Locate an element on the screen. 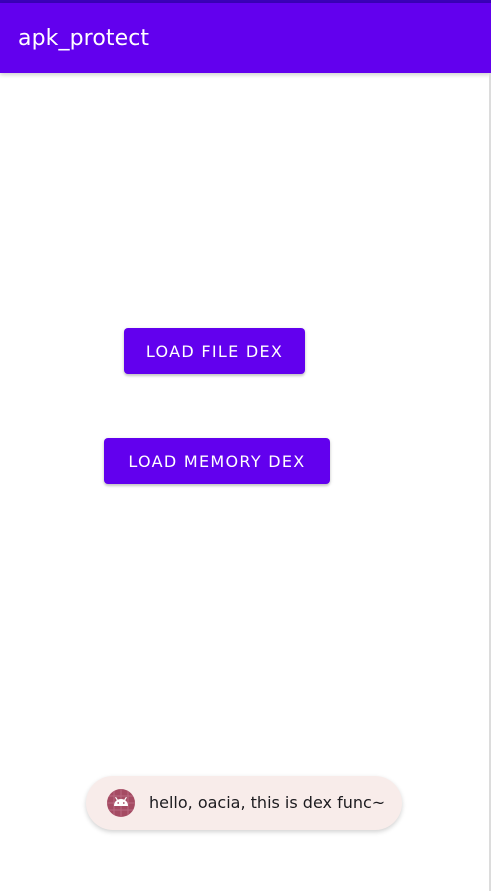  load-file-dex-button: LOAD FILE DEX is located at coordinates (214, 351).